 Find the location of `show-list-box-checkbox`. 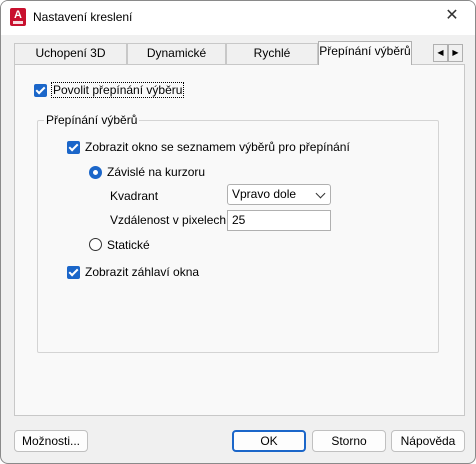

show-list-box-checkbox is located at coordinates (73, 147).